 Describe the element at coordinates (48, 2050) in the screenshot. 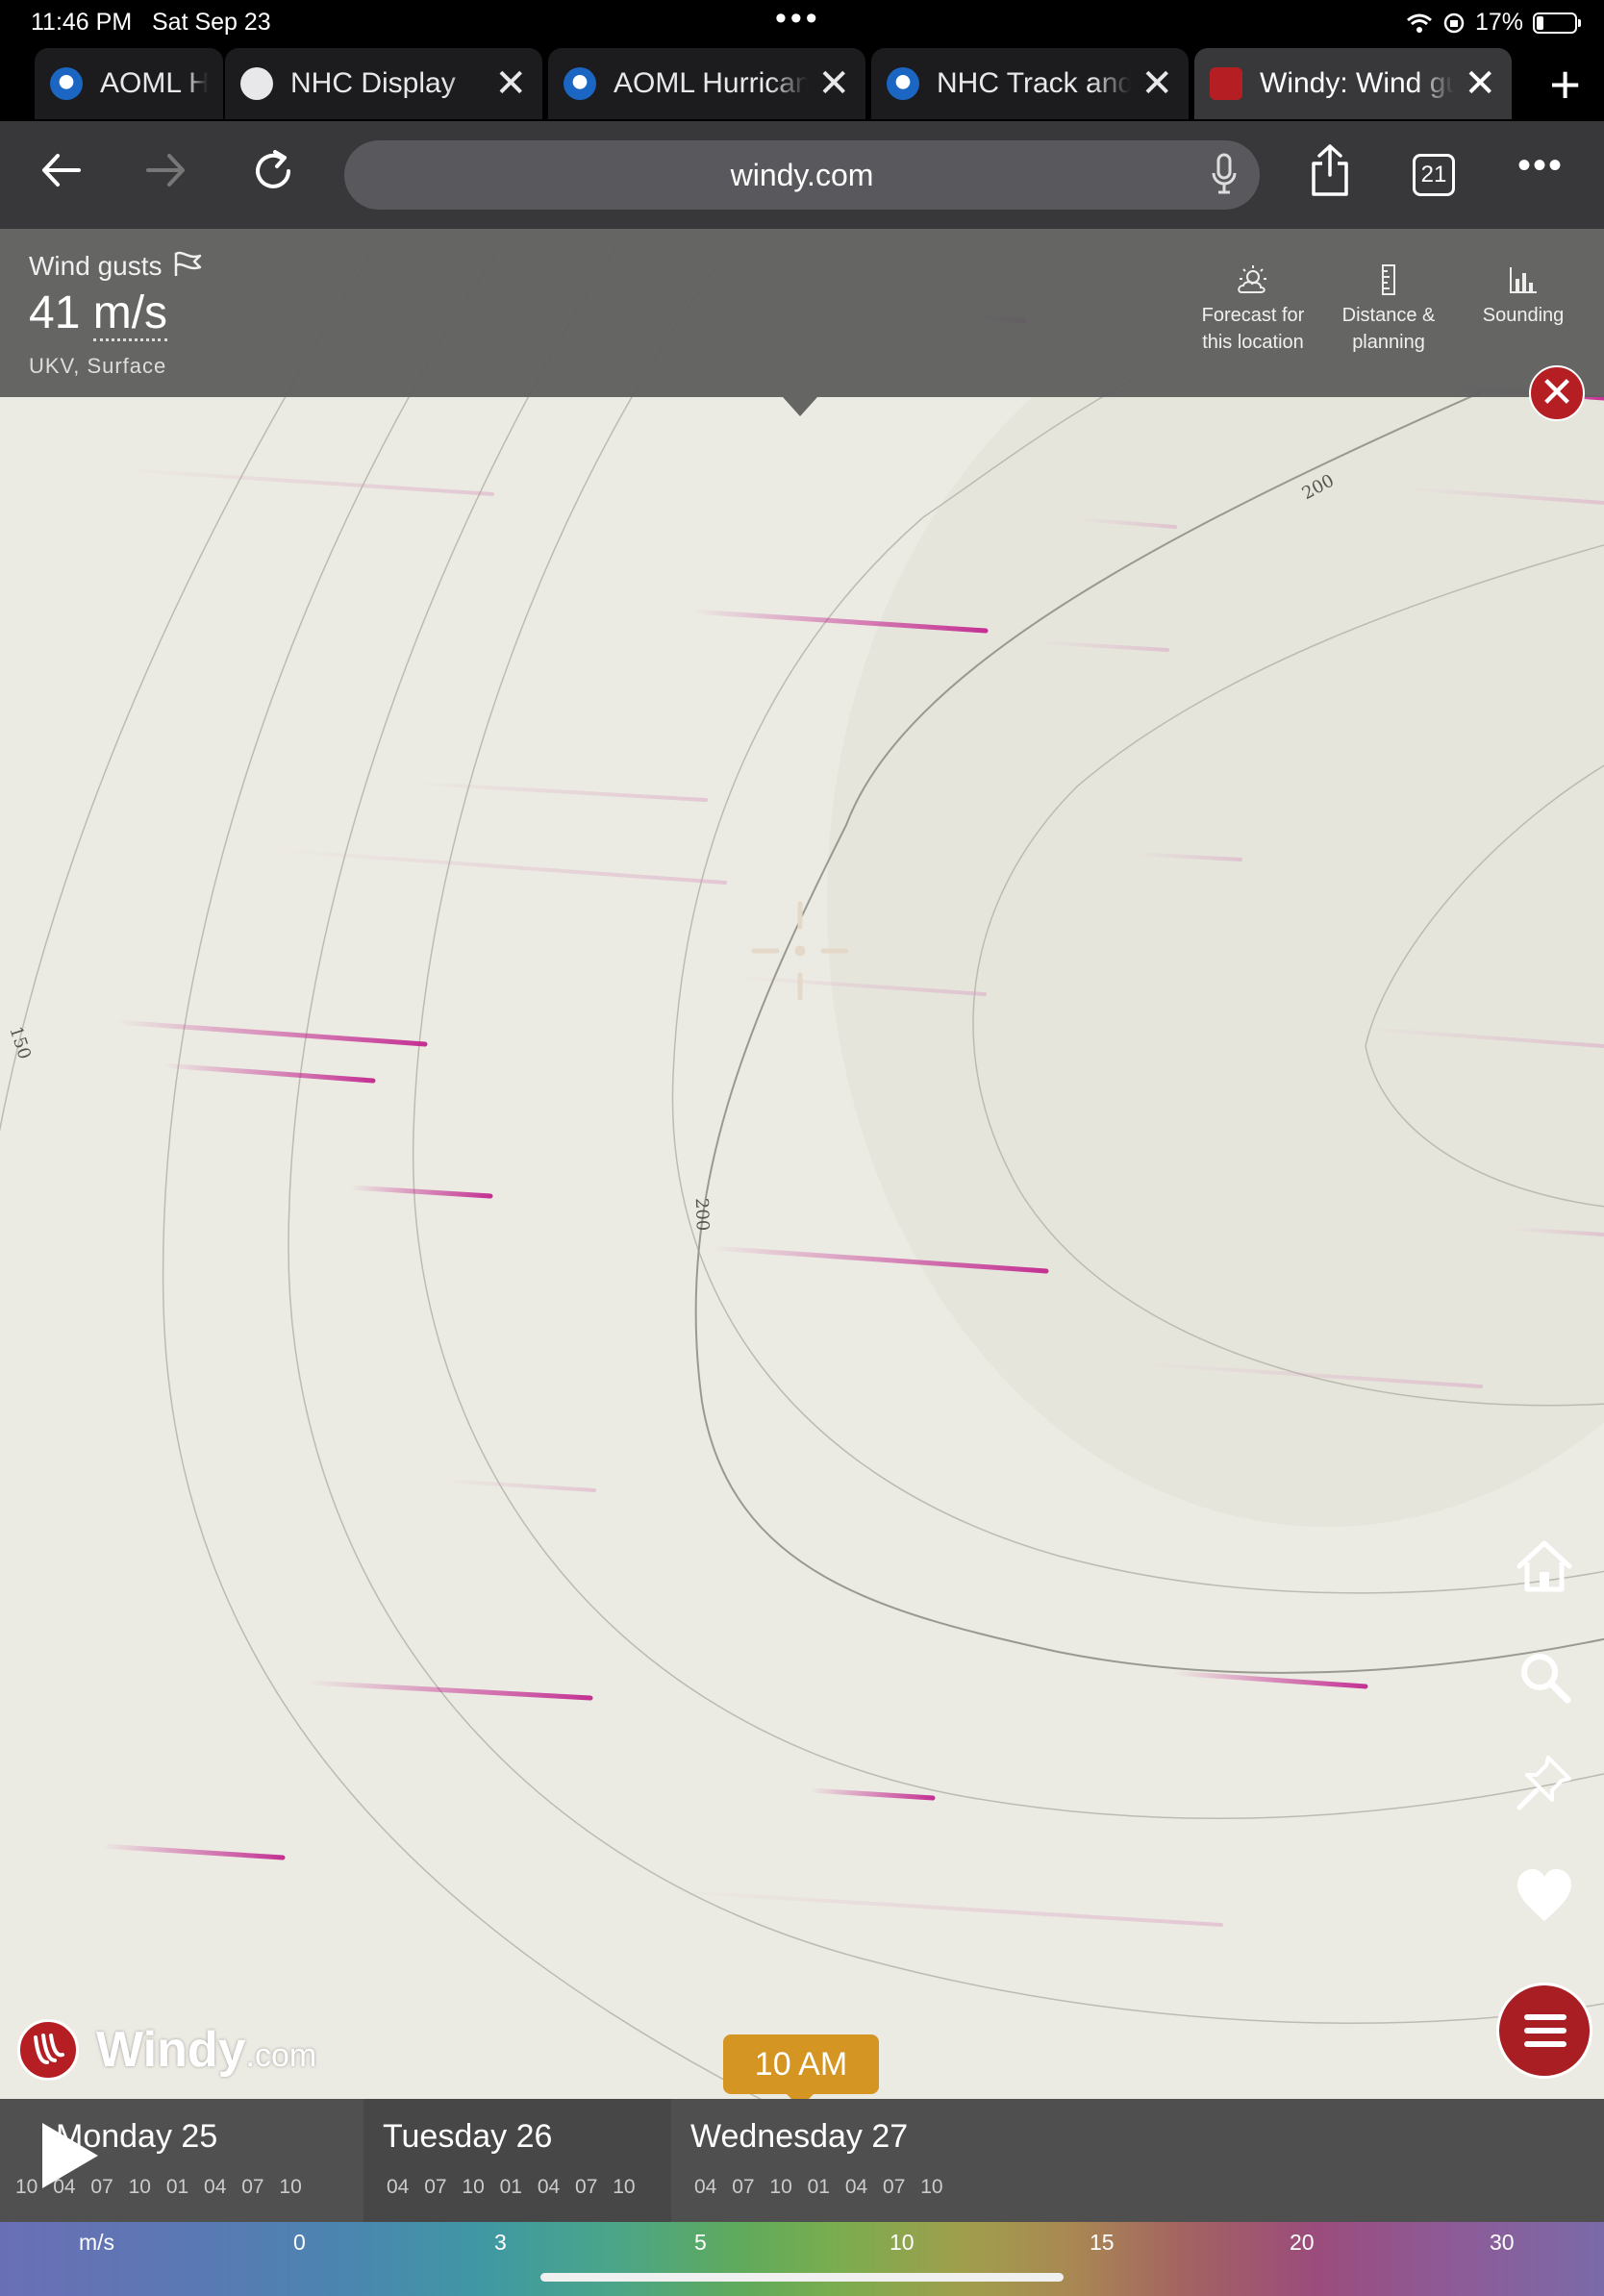

I see `windy-logo-icon` at that location.